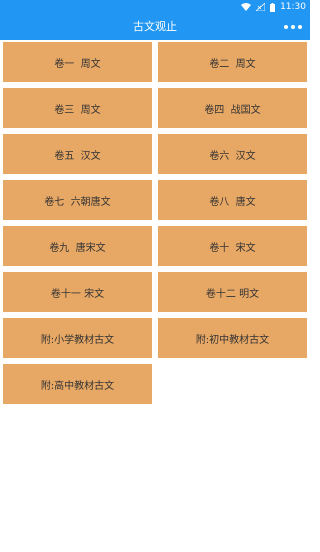  I want to click on no-signal-icon, so click(261, 7).